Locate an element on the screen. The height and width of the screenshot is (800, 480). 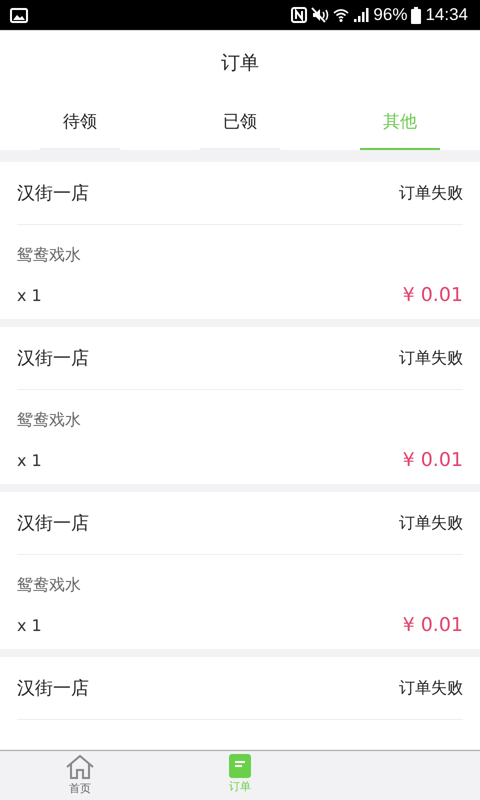
image-icon is located at coordinates (19, 15).